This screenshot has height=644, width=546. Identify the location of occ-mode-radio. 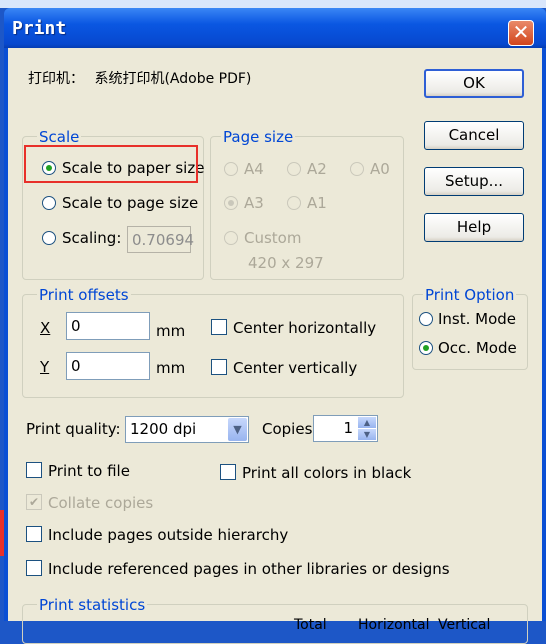
(426, 348).